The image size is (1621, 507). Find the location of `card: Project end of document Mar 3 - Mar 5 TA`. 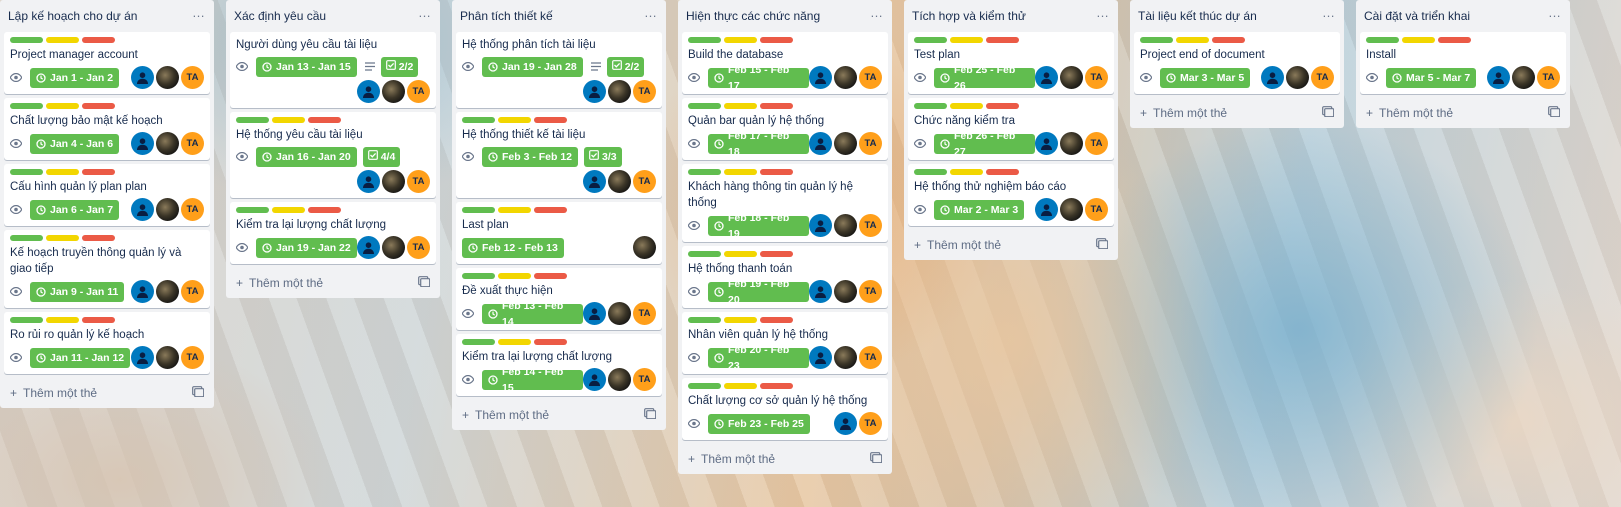

card: Project end of document Mar 3 - Mar 5 TA is located at coordinates (1237, 63).